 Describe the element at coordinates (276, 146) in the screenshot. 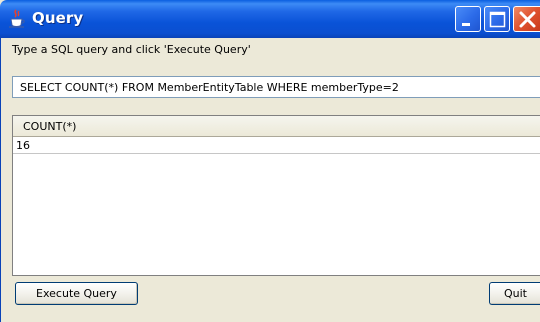

I see `table-row: 16` at that location.